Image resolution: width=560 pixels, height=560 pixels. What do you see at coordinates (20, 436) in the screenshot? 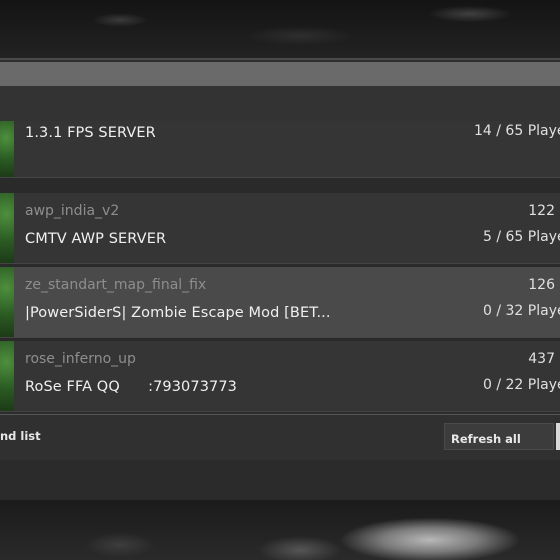
I see `friend-list-button: nd list` at bounding box center [20, 436].